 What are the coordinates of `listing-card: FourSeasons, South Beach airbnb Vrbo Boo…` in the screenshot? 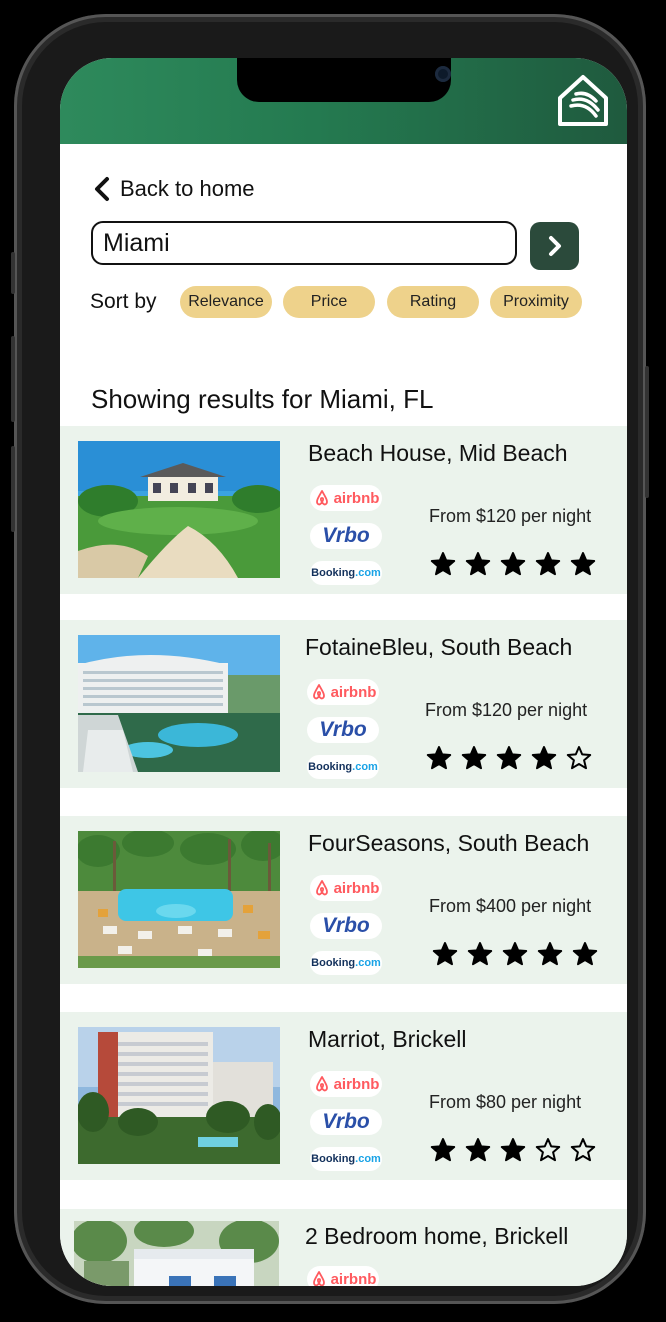 It's located at (343, 900).